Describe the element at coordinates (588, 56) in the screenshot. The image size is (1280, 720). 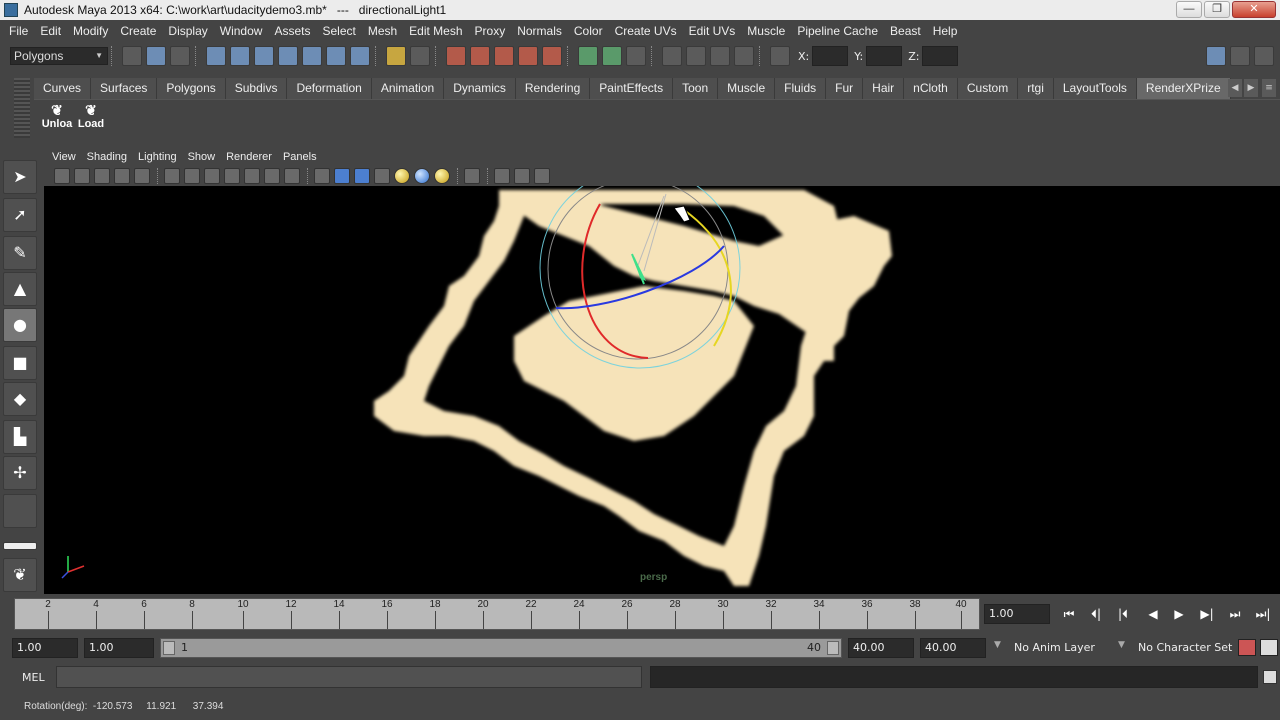
I see `input-ops-icon` at that location.